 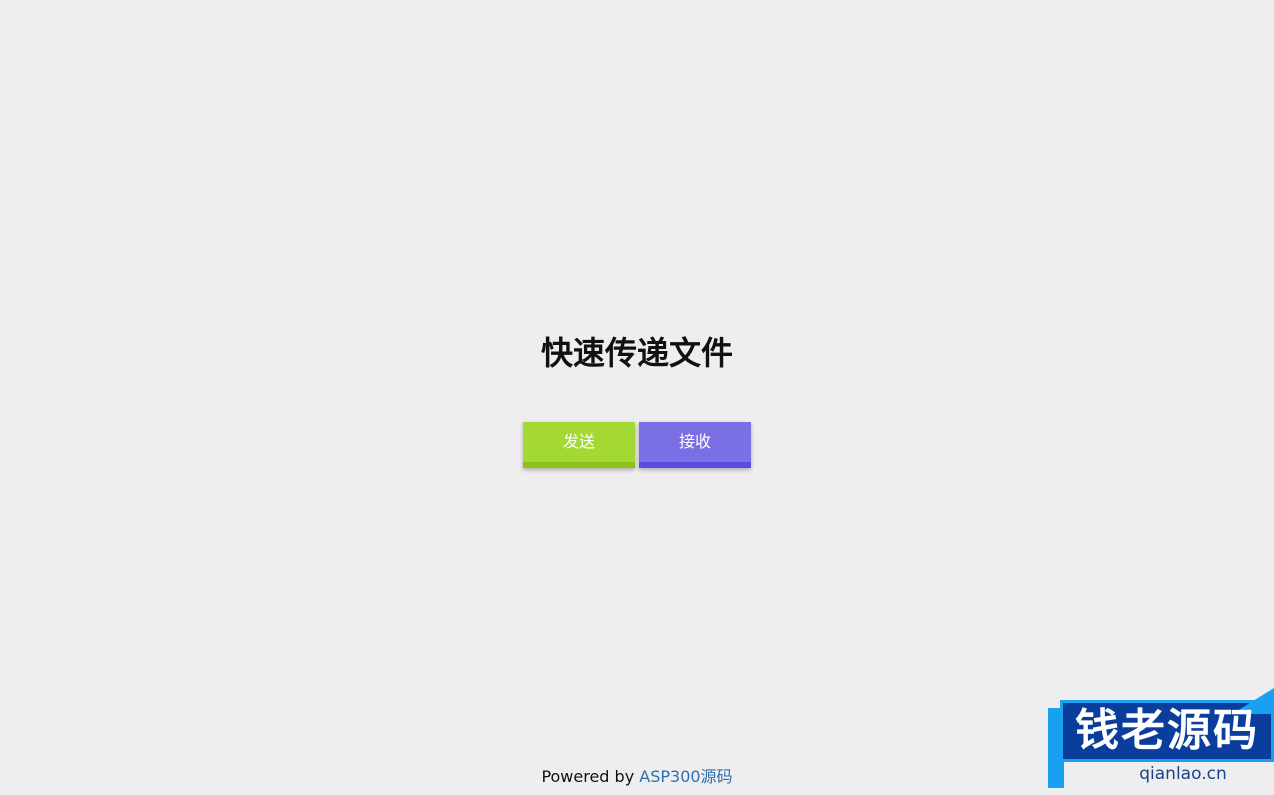 I want to click on footer-link: ASP300源码, so click(x=685, y=776).